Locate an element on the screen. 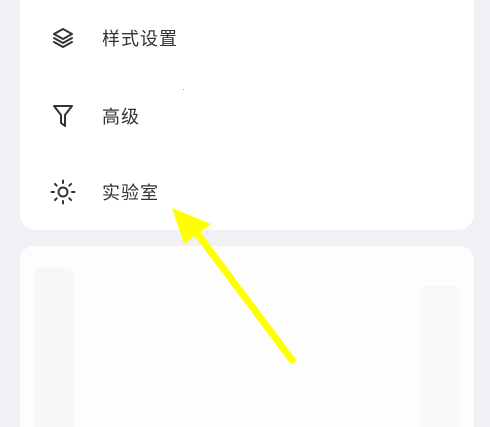  layers-icon is located at coordinates (63, 38).